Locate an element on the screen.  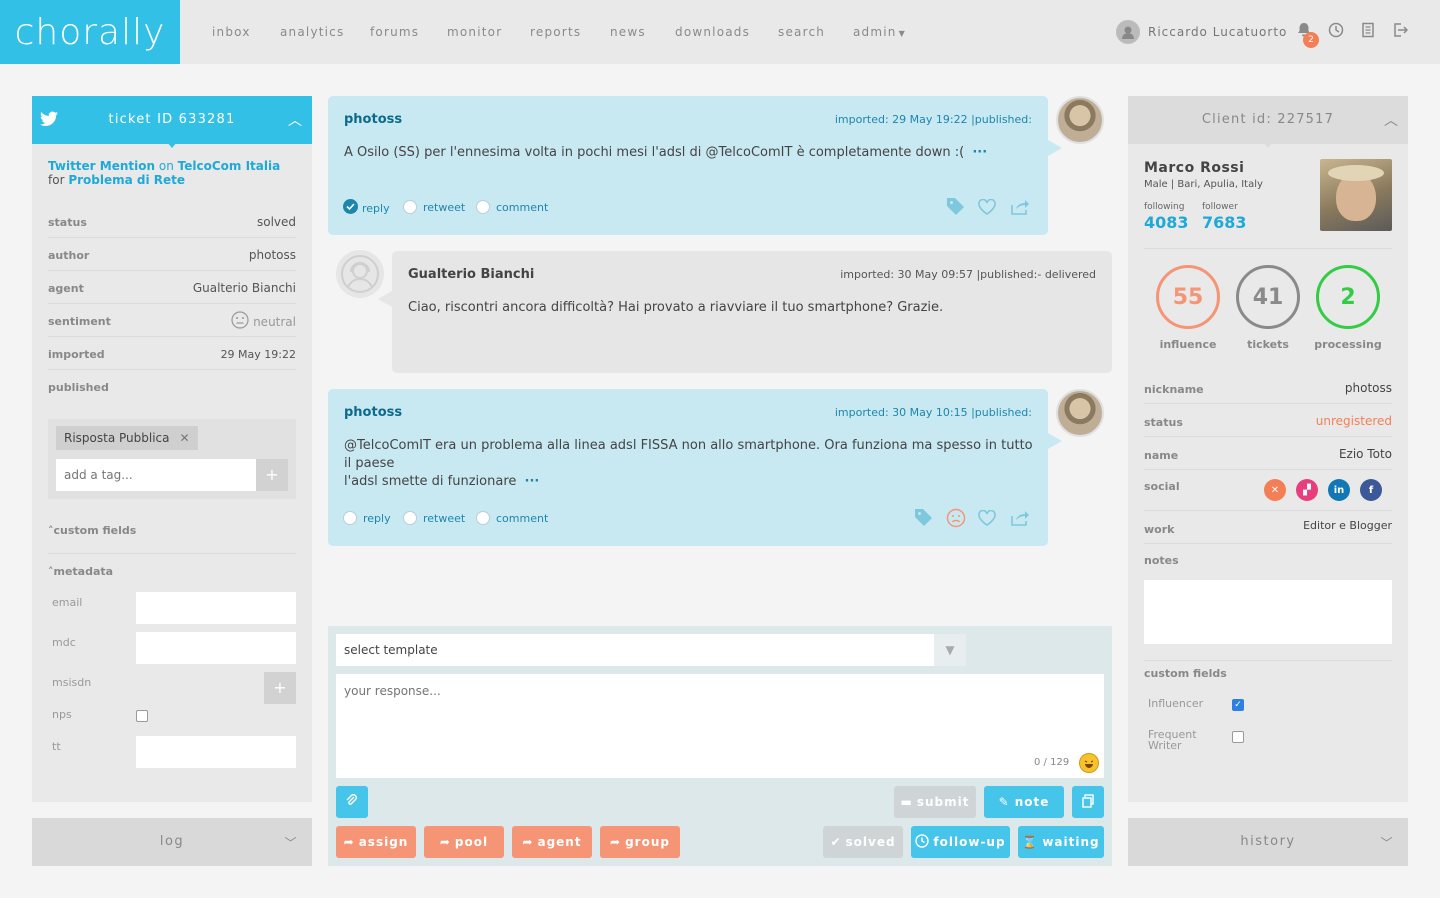
response-textarea is located at coordinates (720, 726).